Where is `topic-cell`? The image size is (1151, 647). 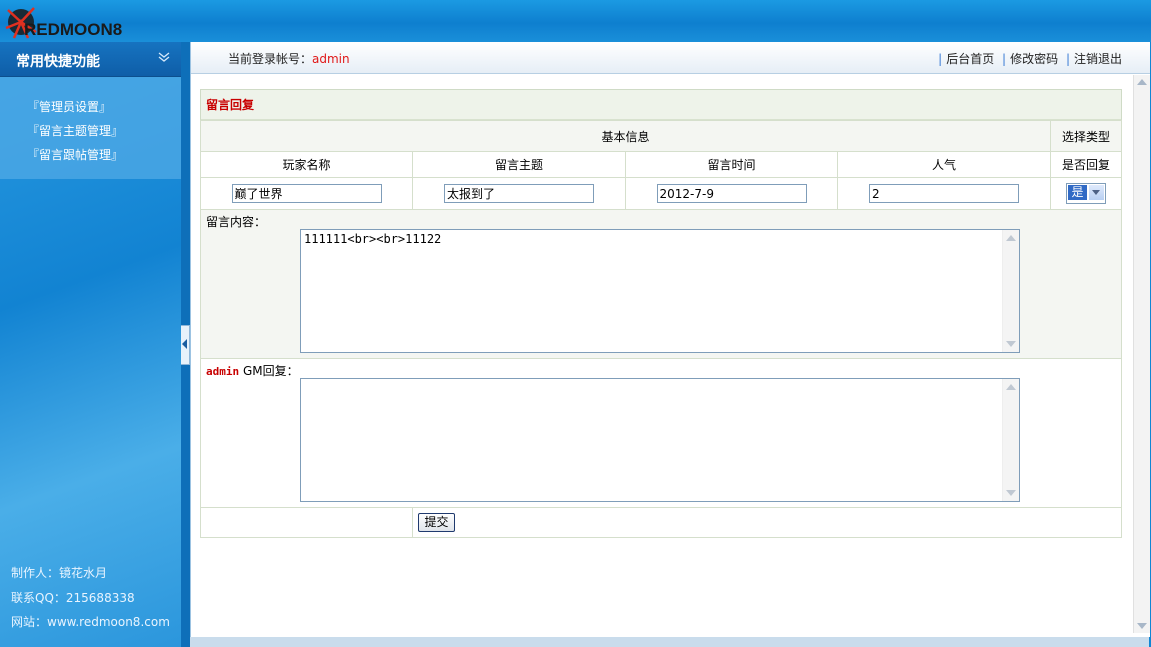
topic-cell is located at coordinates (519, 193).